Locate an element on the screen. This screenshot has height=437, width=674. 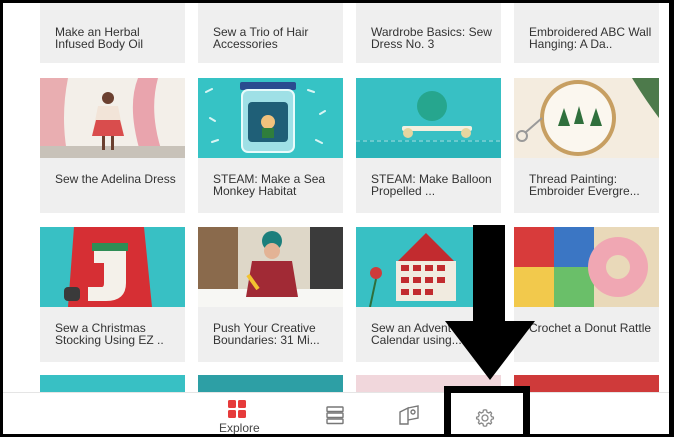
project-card: Embroidered ABC Wall Hanging: A Da.. is located at coordinates (586, 33).